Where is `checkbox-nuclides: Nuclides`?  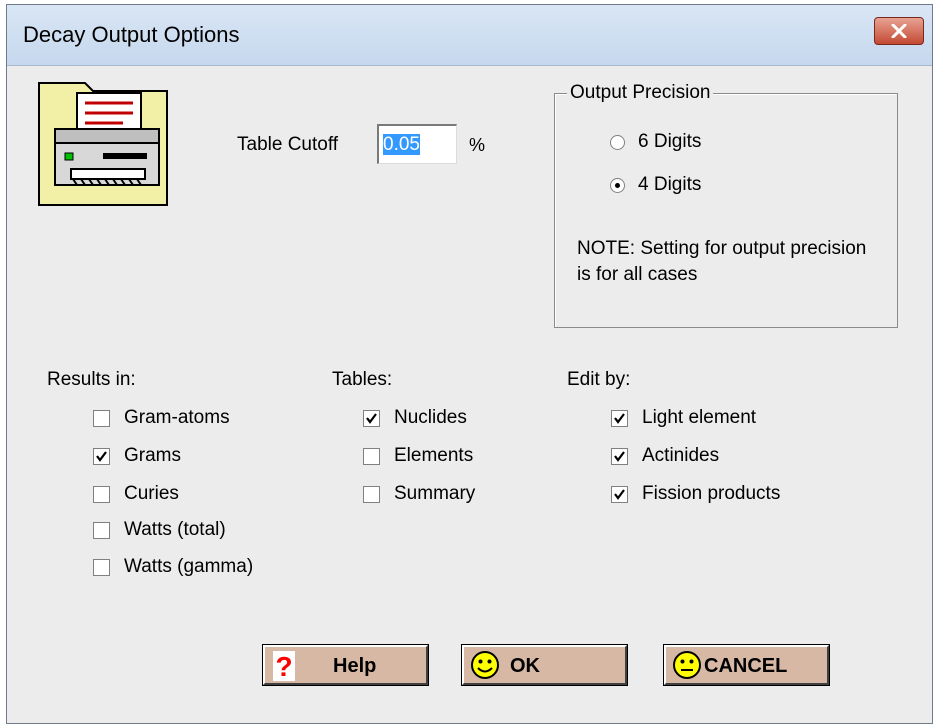
checkbox-nuclides: Nuclides is located at coordinates (415, 418).